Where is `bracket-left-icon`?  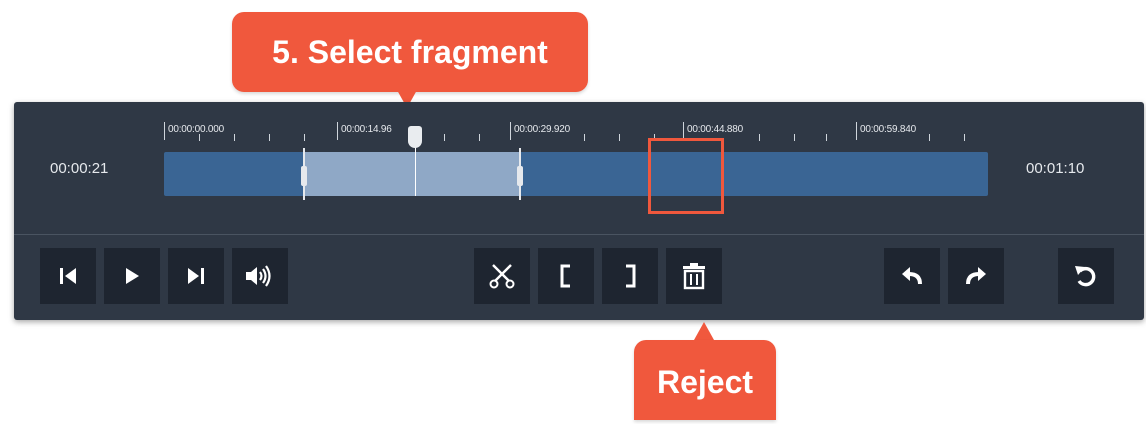 bracket-left-icon is located at coordinates (565, 276).